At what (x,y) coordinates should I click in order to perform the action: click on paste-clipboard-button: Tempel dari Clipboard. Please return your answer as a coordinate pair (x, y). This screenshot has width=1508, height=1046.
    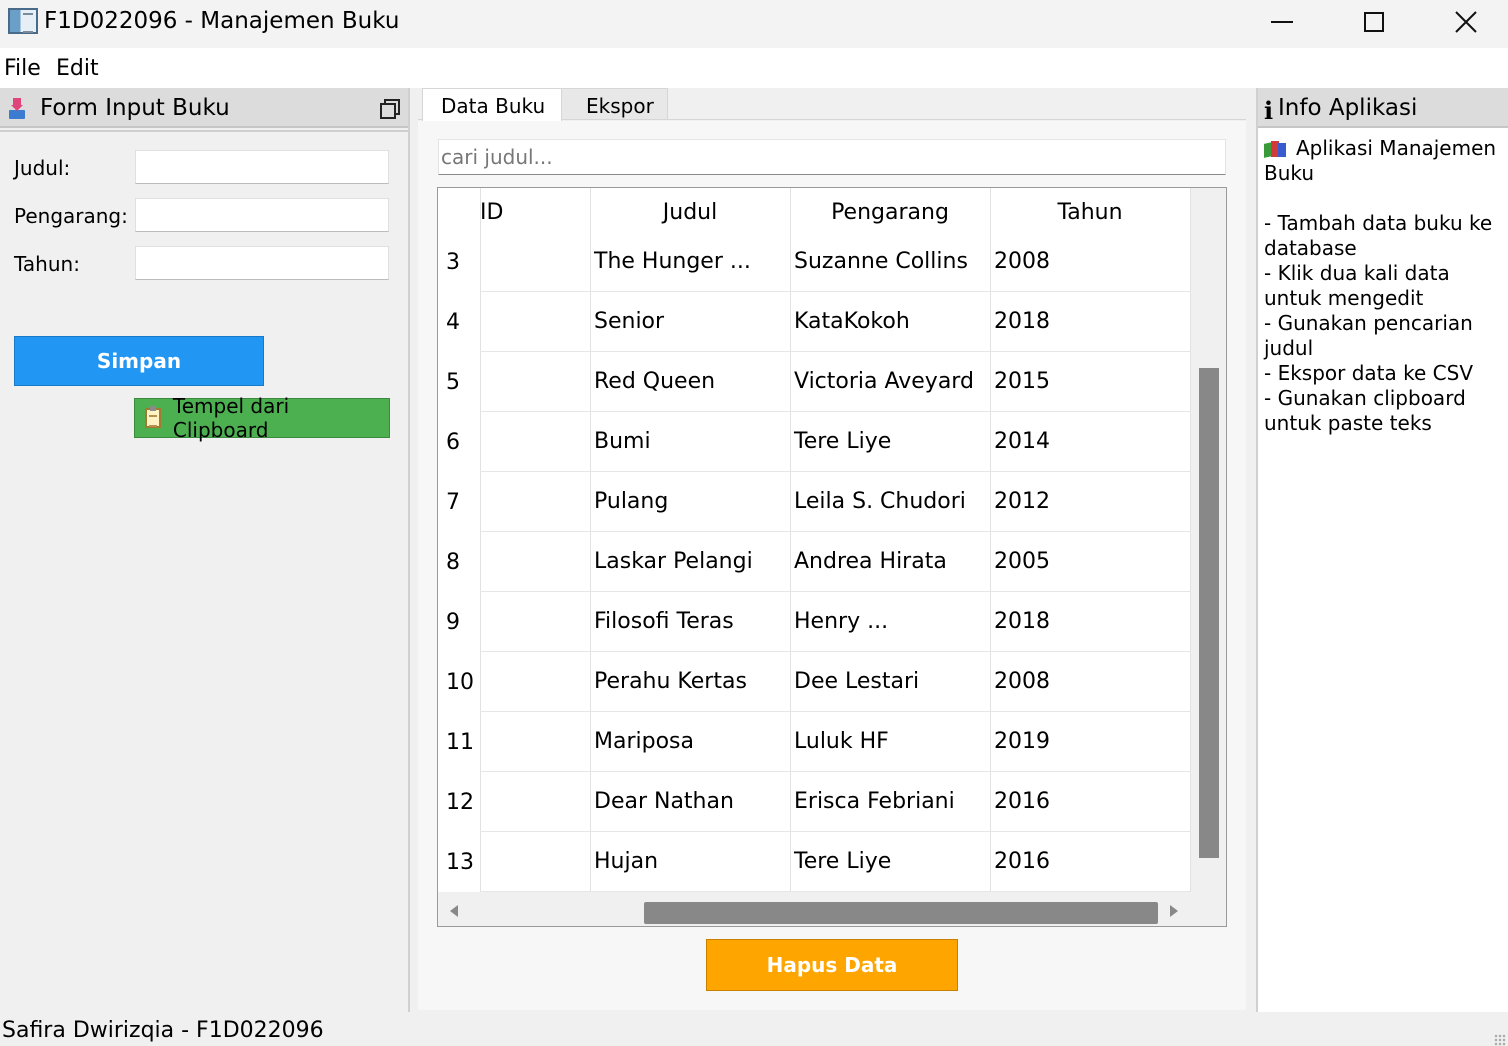
    Looking at the image, I should click on (262, 418).